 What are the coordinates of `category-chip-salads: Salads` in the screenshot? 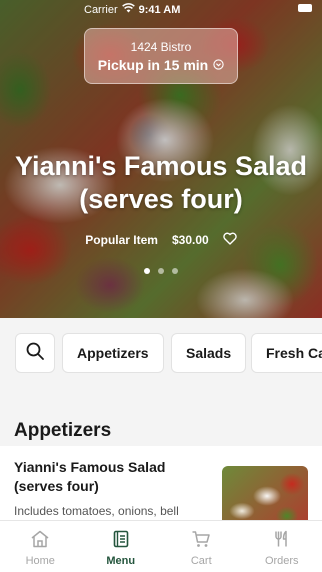 It's located at (209, 353).